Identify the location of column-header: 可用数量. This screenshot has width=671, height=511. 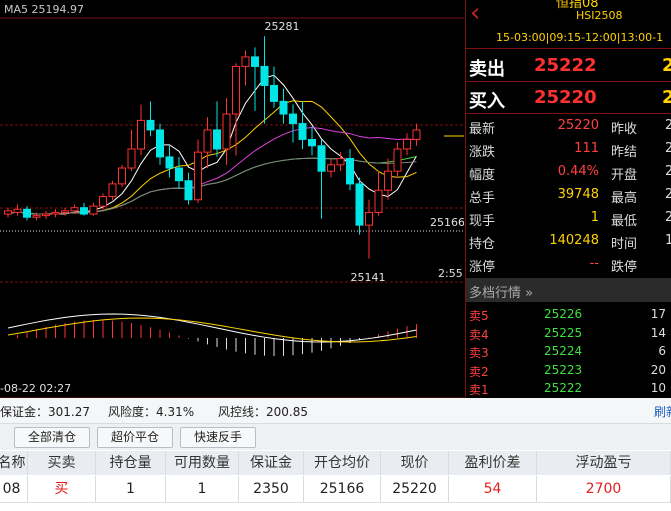
(202, 463).